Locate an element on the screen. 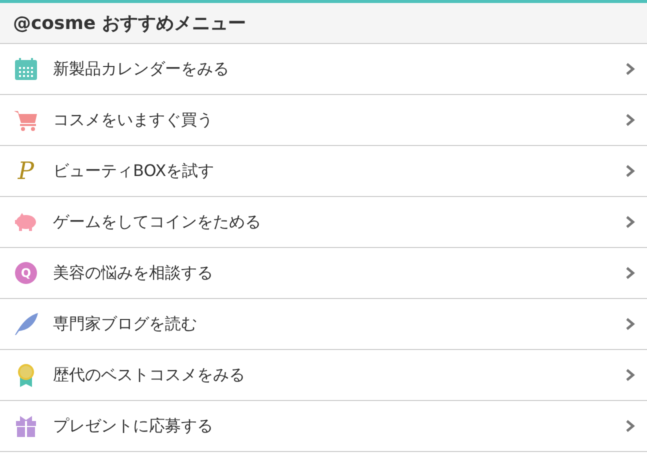 Image resolution: width=647 pixels, height=453 pixels. script-letter-icon: P is located at coordinates (26, 171).